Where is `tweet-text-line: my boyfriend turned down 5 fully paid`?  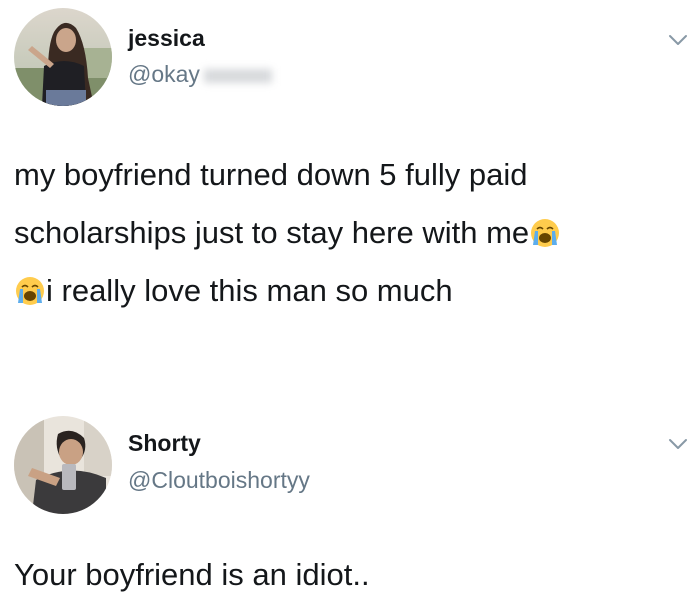 tweet-text-line: my boyfriend turned down 5 fully paid is located at coordinates (349, 175).